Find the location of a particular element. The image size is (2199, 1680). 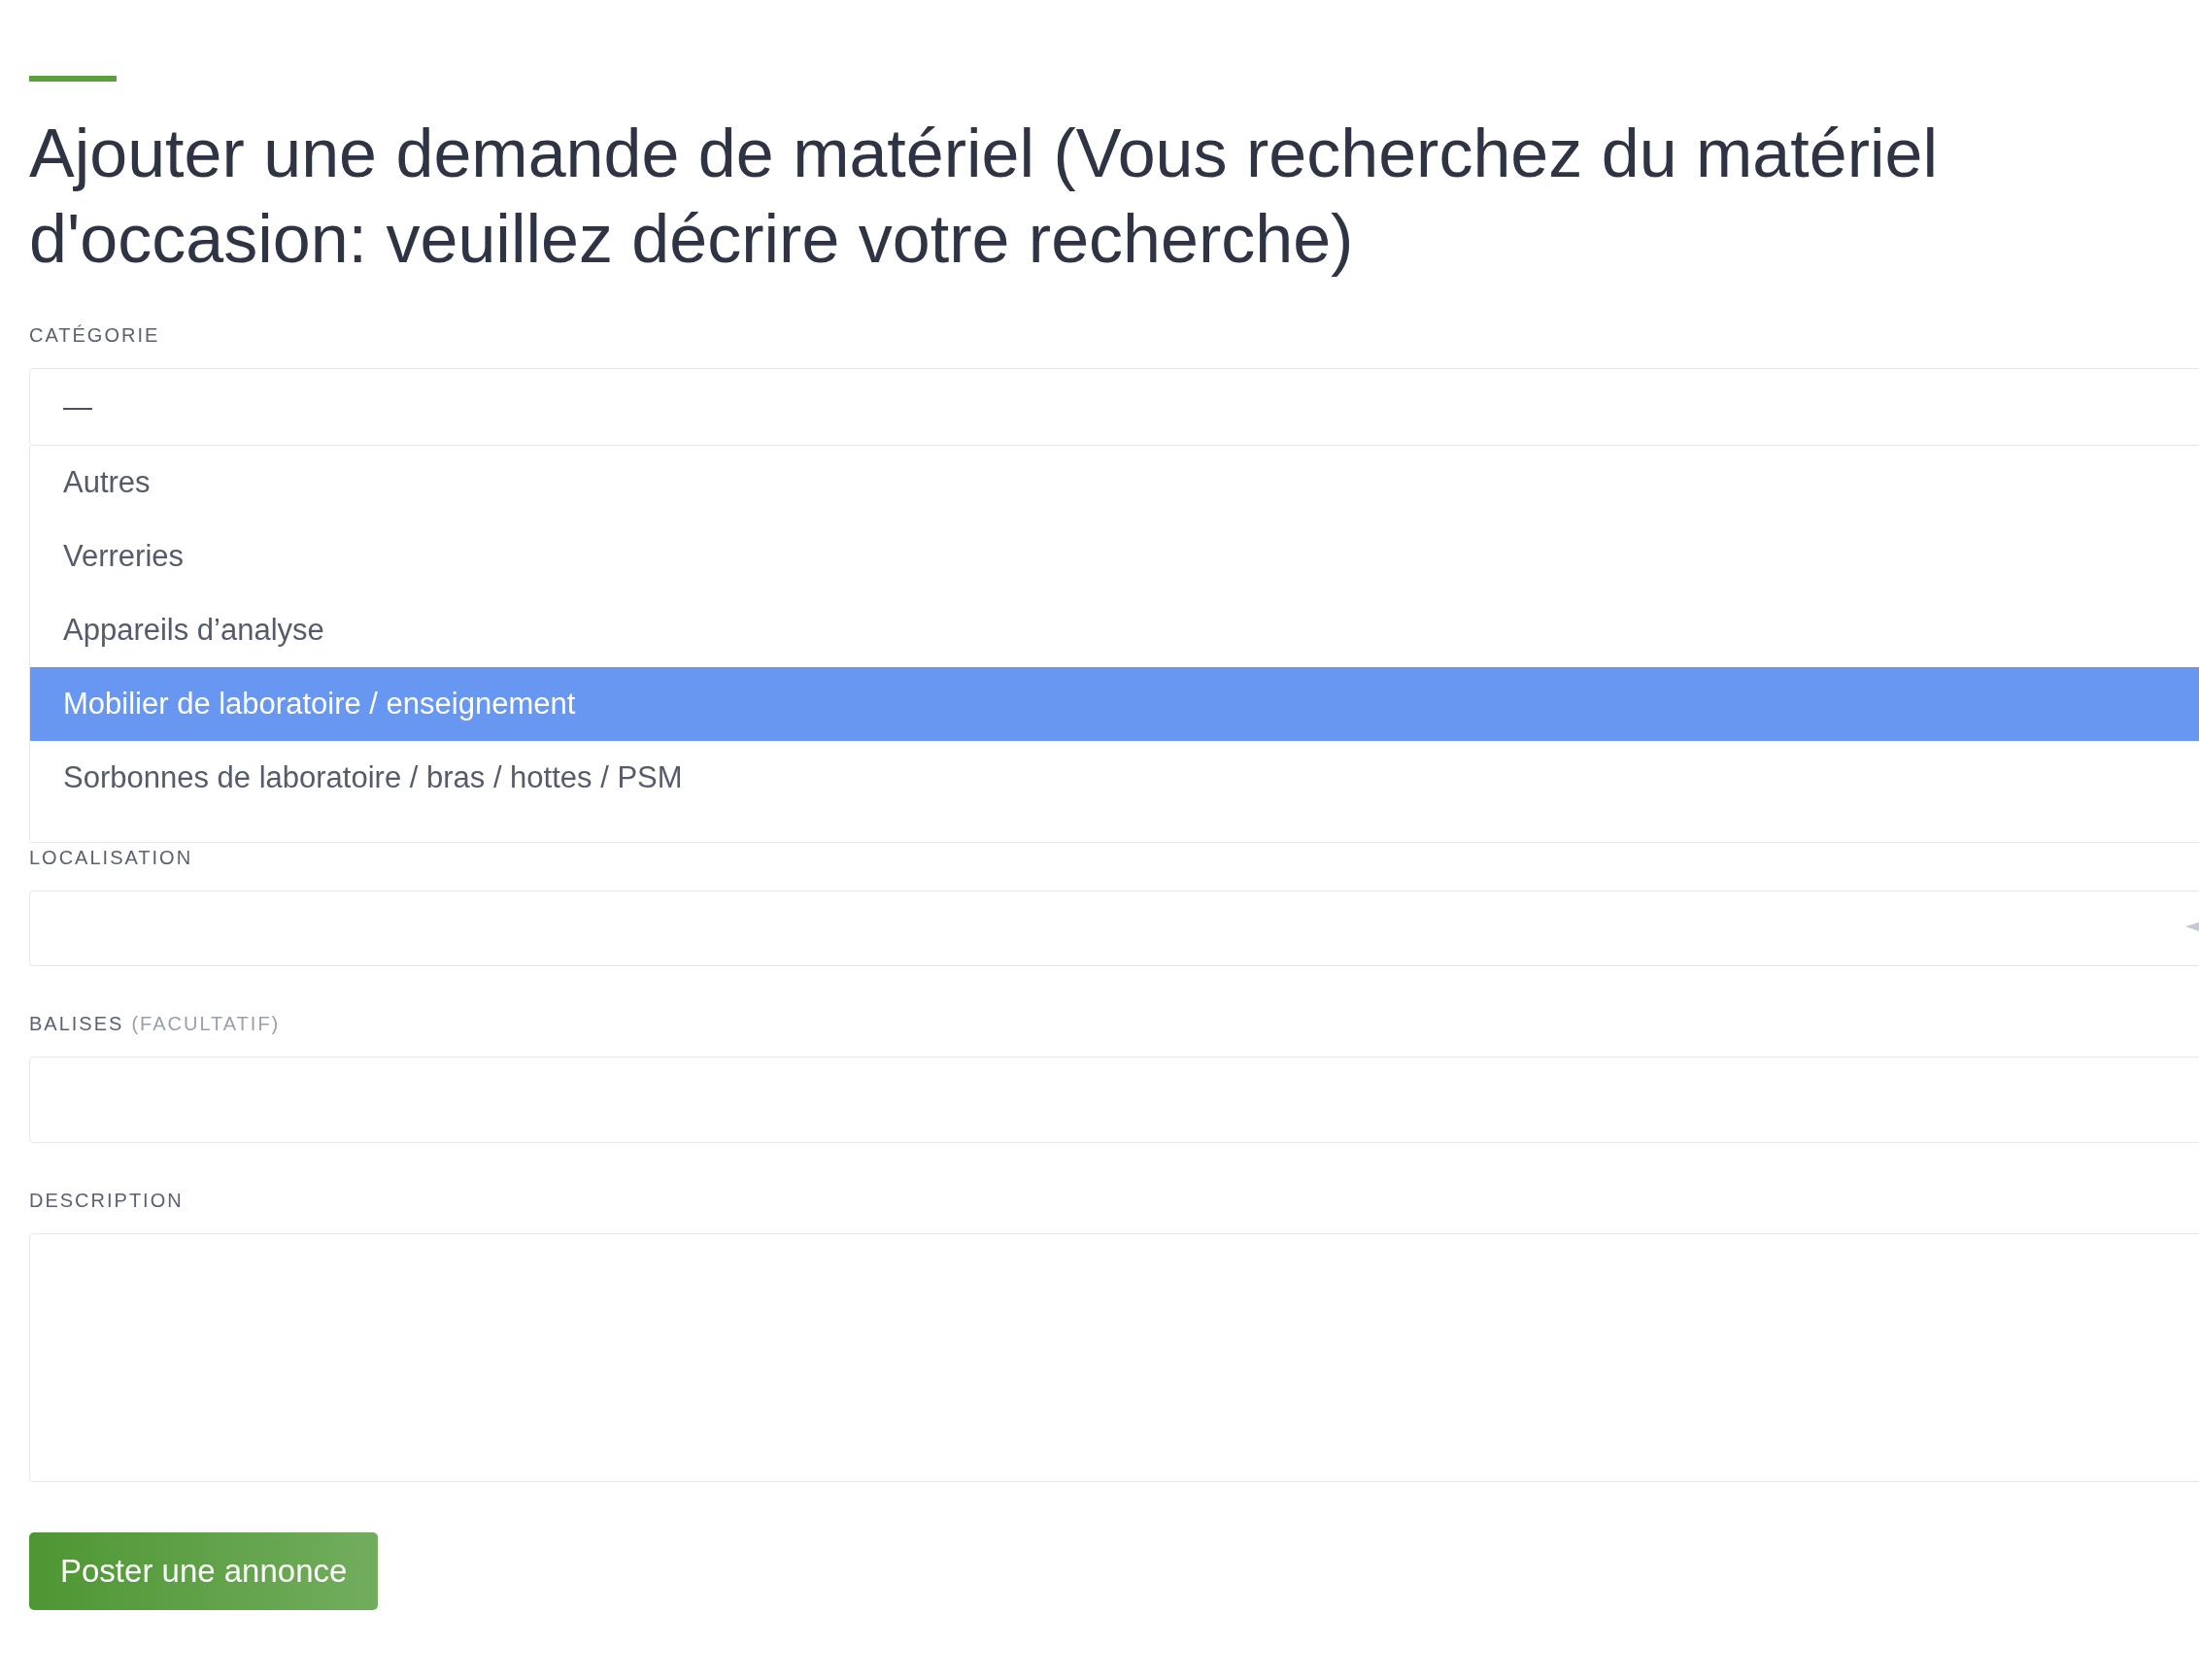

dropdown-option: Sorbonnes de laboratoire / bras / hottes / PSM is located at coordinates (1115, 778).